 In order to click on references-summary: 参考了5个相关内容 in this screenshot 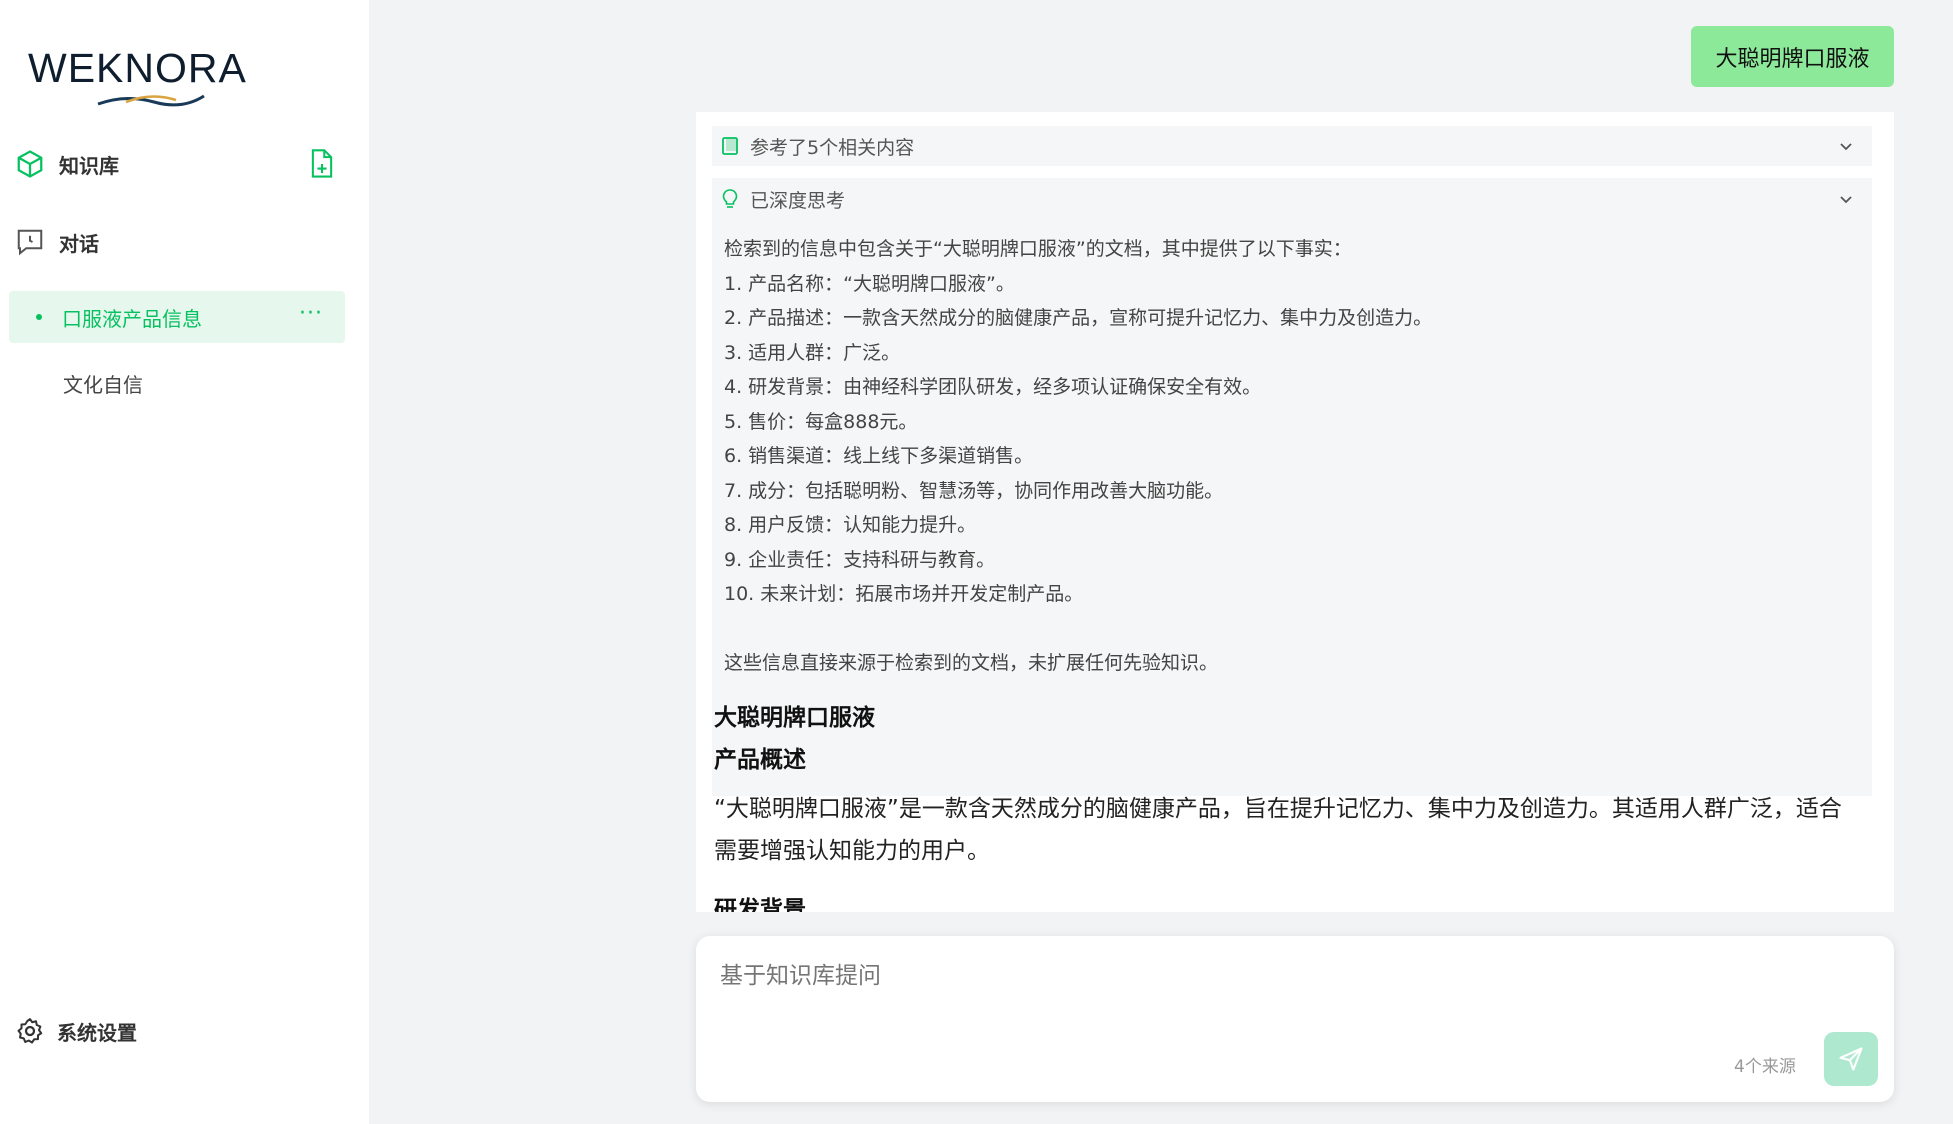, I will do `click(832, 147)`.